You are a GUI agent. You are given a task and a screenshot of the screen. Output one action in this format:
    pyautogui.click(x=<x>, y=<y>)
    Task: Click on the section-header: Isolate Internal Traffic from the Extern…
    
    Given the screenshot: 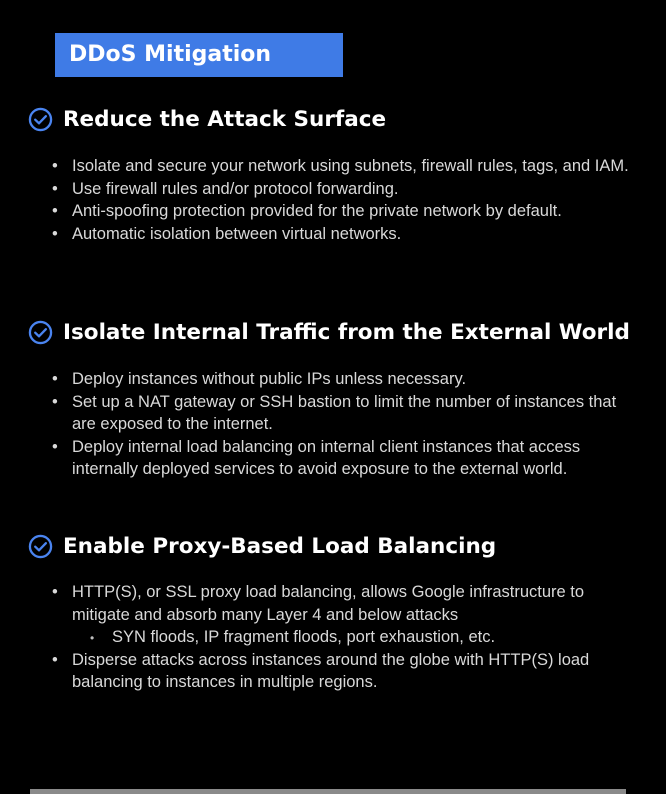 What is the action you would take?
    pyautogui.click(x=338, y=332)
    